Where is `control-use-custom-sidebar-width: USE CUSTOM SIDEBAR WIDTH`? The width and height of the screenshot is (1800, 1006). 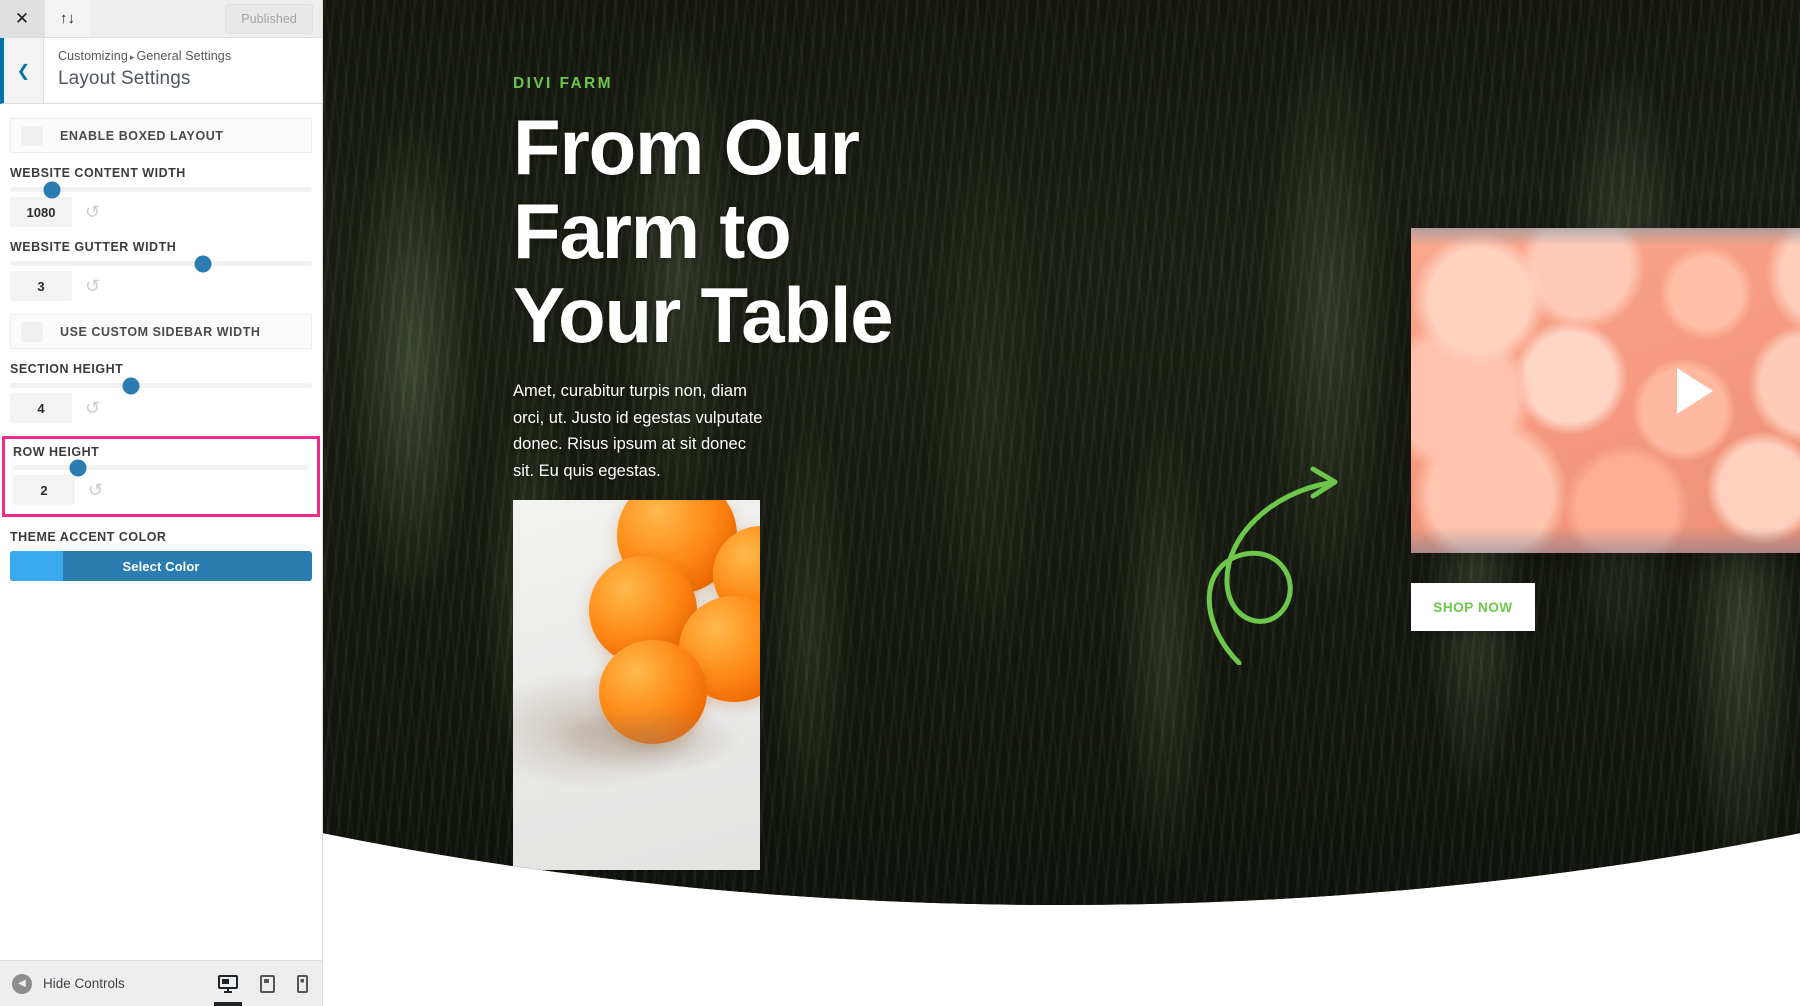
control-use-custom-sidebar-width: USE CUSTOM SIDEBAR WIDTH is located at coordinates (161, 331).